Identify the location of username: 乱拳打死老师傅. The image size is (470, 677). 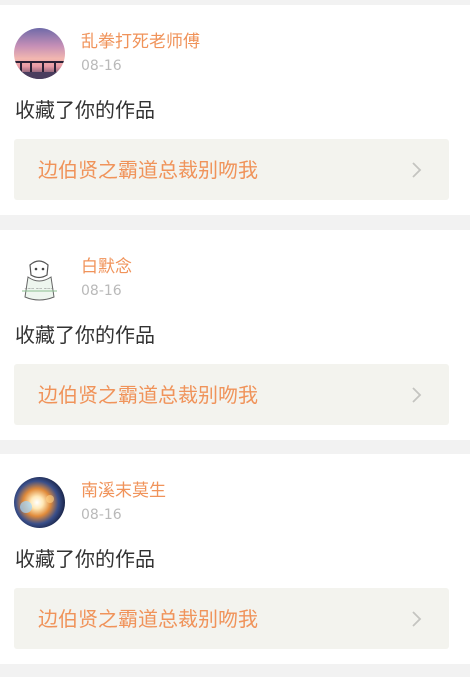
(140, 42).